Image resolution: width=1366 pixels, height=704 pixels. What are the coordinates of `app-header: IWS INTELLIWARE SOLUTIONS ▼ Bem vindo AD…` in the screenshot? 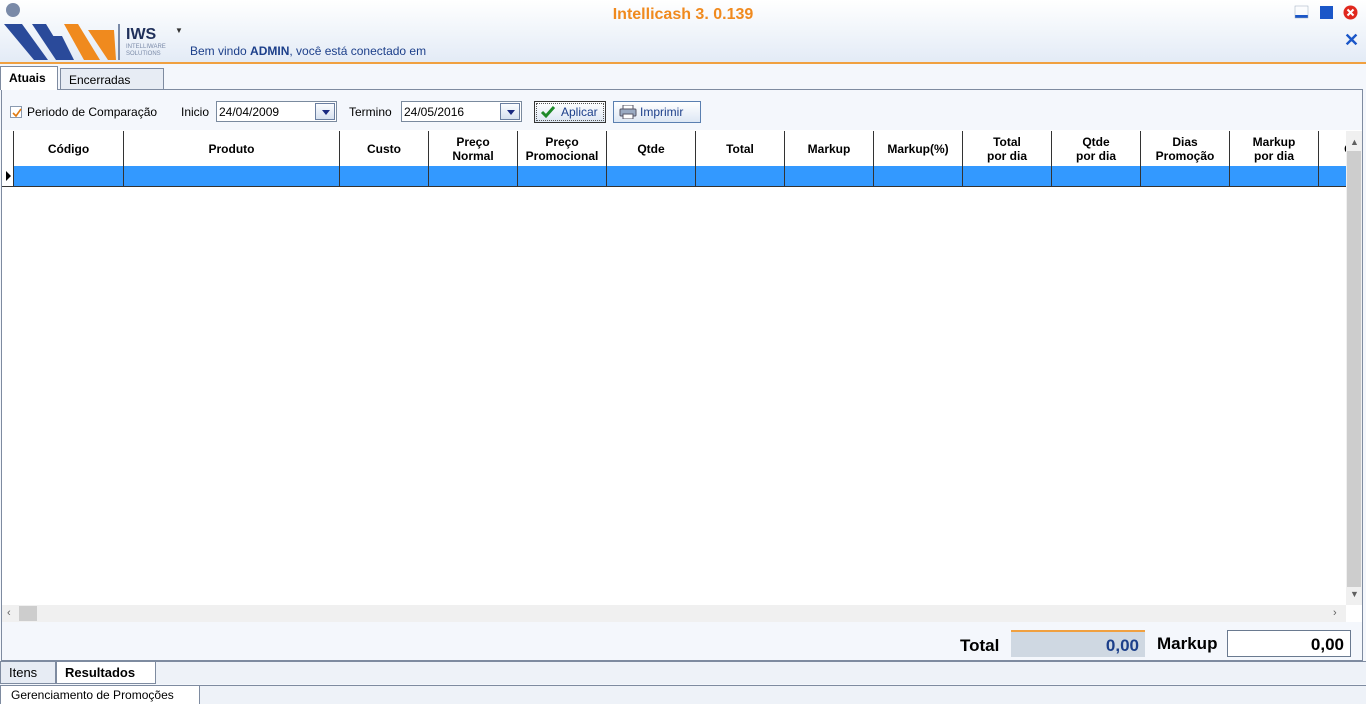 It's located at (683, 32).